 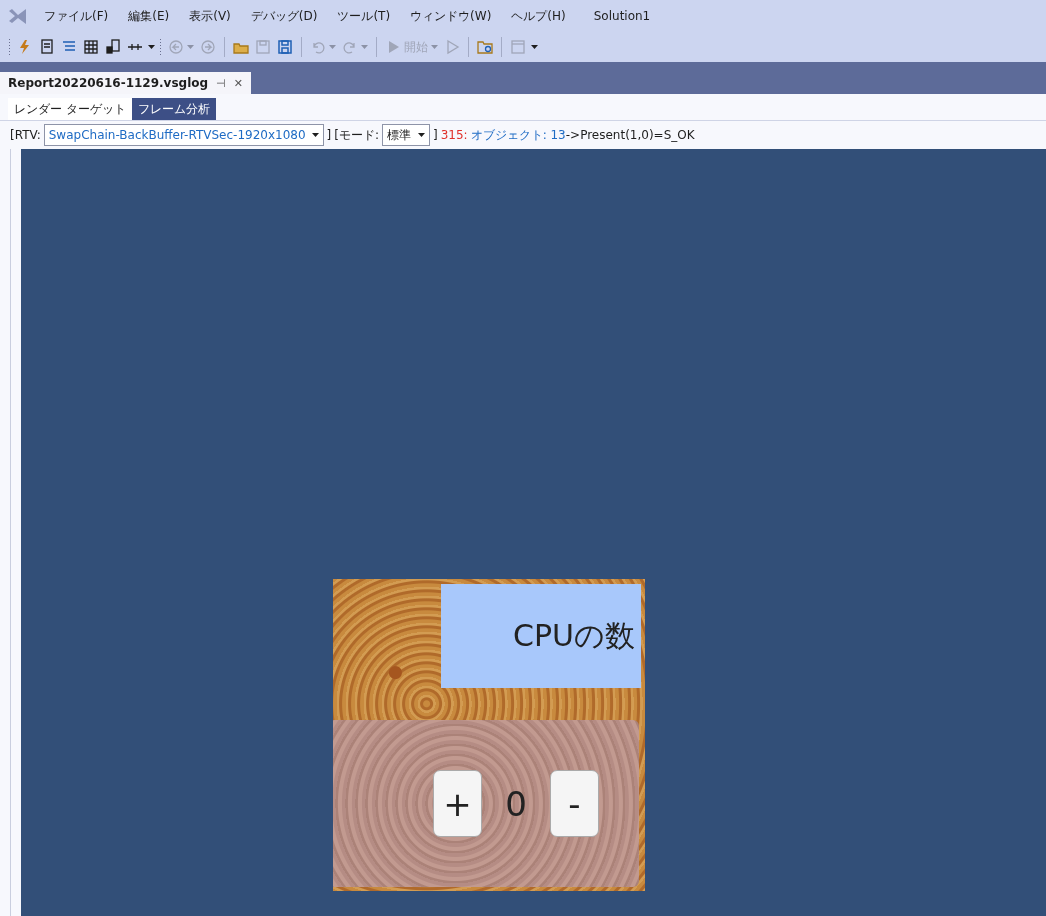 I want to click on window-icon, so click(x=518, y=47).